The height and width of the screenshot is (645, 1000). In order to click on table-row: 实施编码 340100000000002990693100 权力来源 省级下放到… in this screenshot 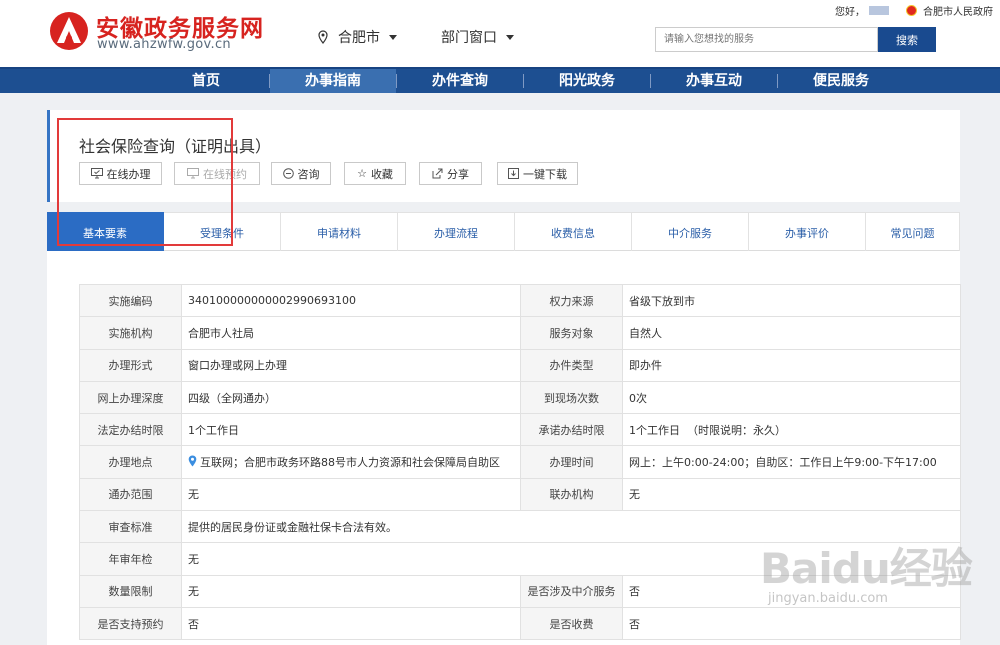, I will do `click(520, 300)`.